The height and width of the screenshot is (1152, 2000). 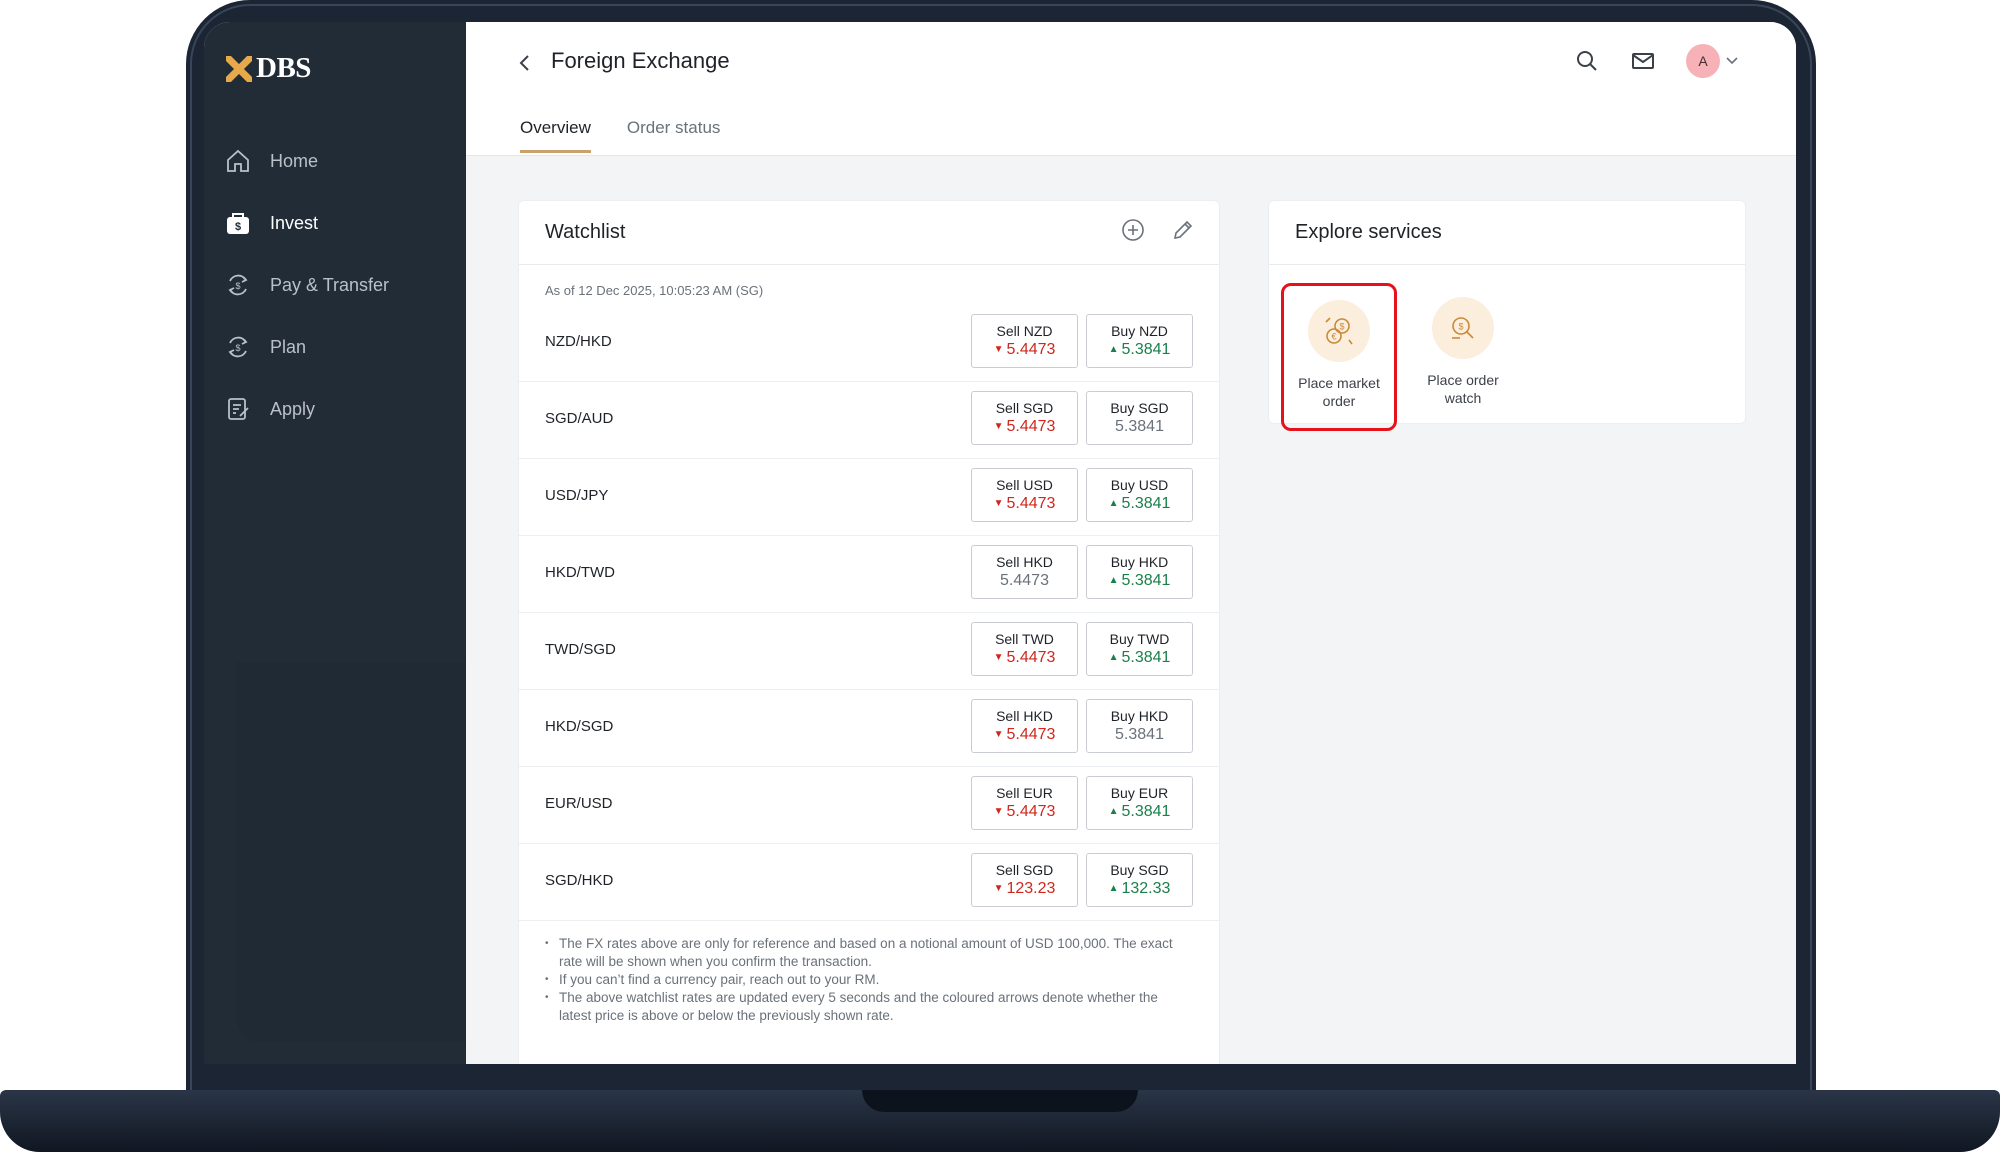 I want to click on watchlist-title: Watchlist, so click(x=585, y=232).